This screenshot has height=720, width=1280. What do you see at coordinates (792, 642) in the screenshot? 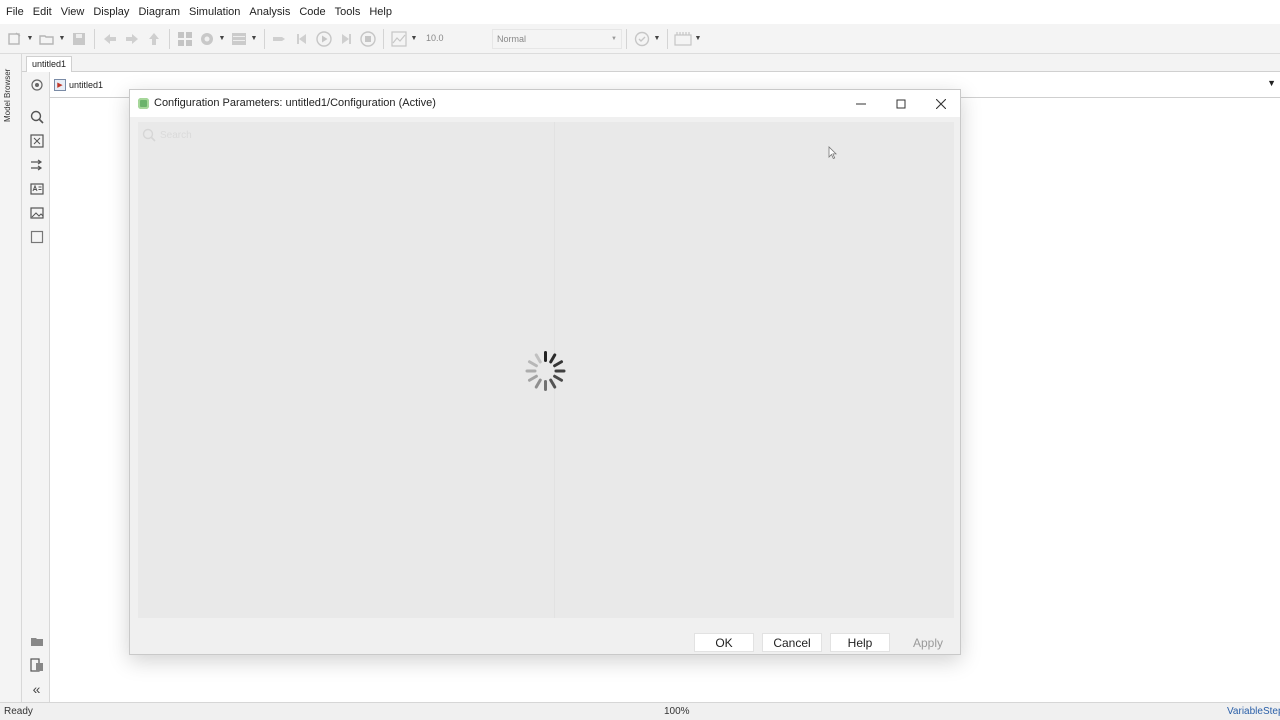
I see `cancel-button: Cancel` at bounding box center [792, 642].